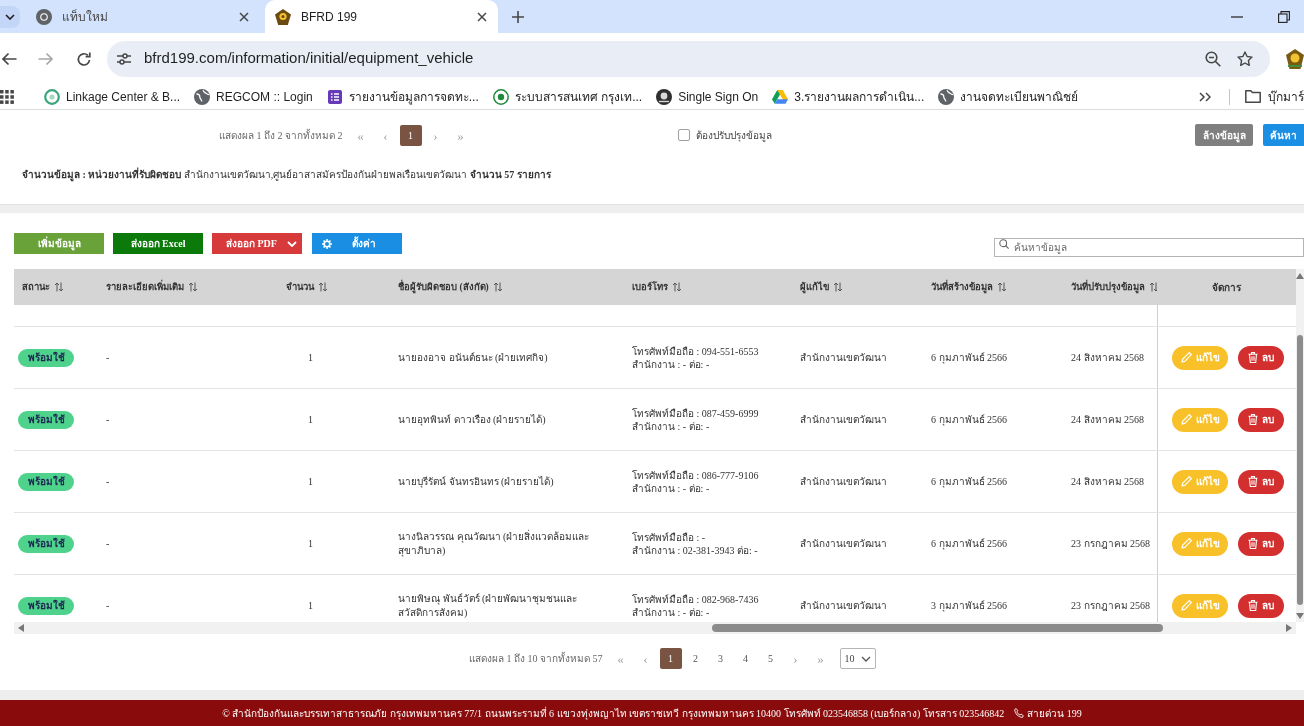  What do you see at coordinates (1274, 96) in the screenshot?
I see `bookmarks-folder: บุ๊กมาร์` at bounding box center [1274, 96].